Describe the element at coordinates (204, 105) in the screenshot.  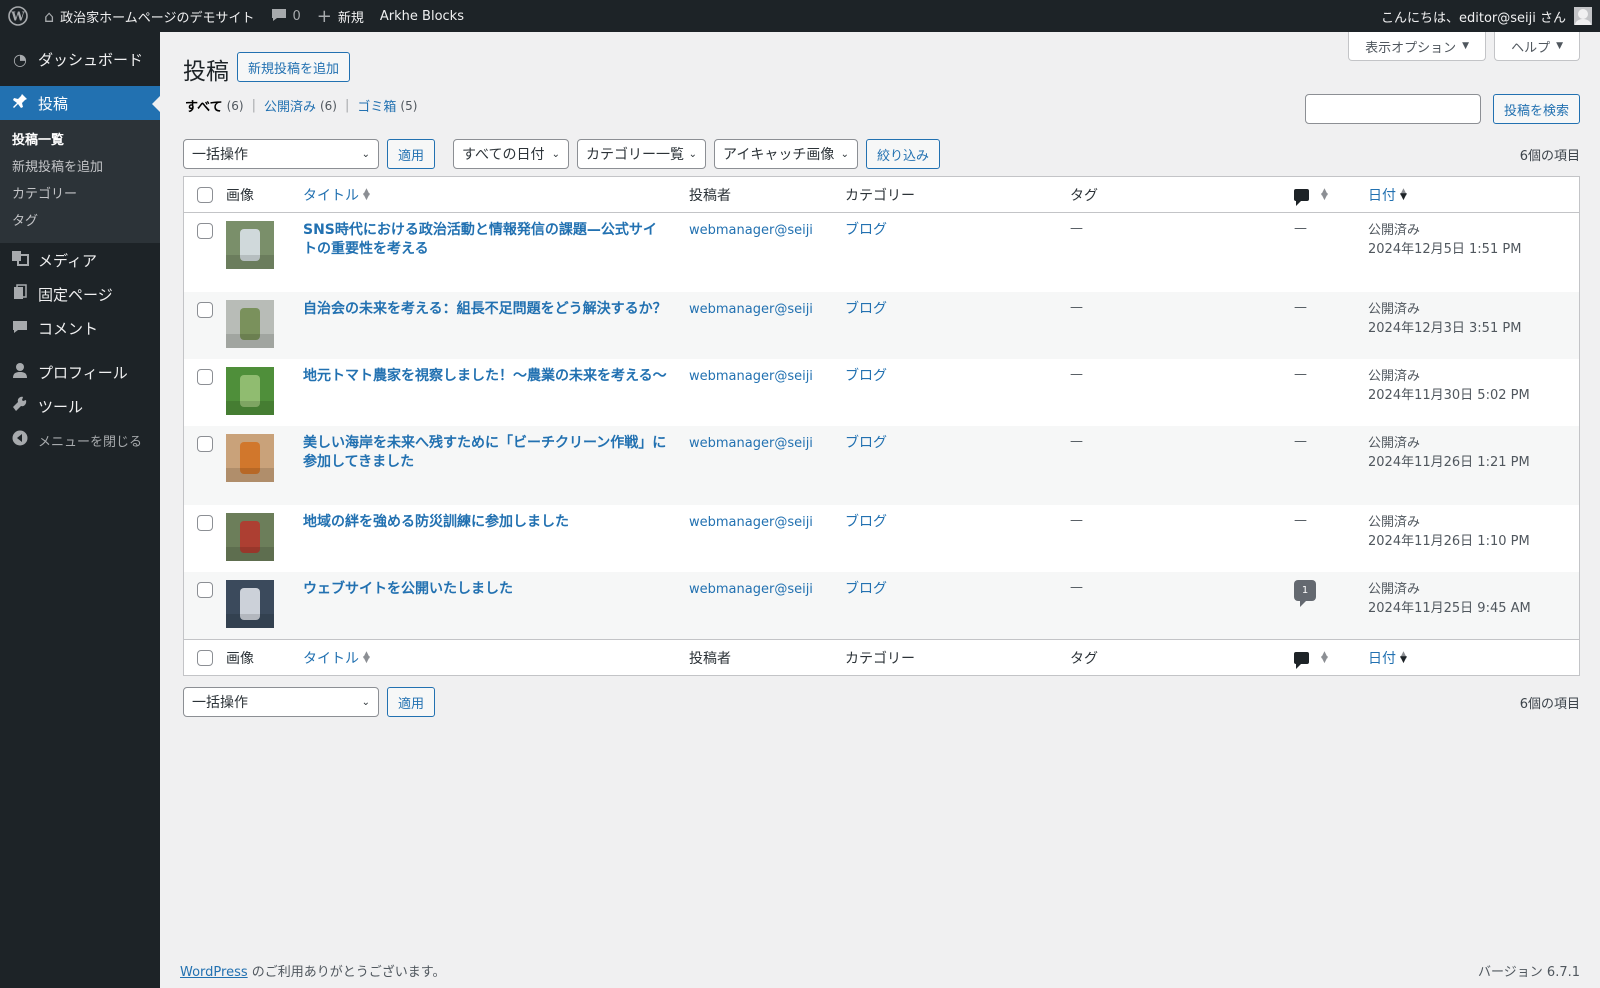
I see `filter-all: すべて` at that location.